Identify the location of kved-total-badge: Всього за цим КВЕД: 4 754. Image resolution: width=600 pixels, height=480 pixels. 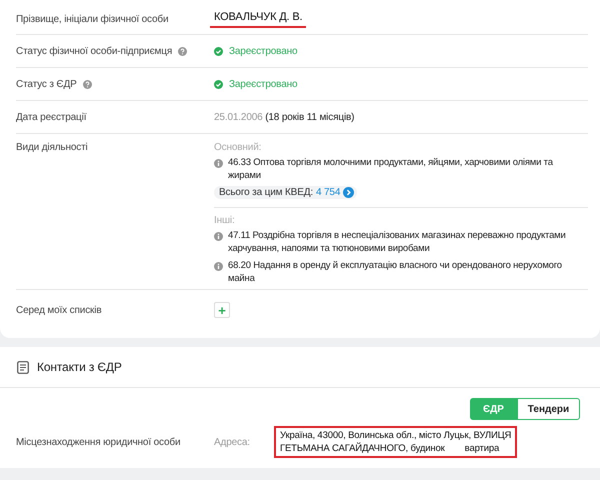
(286, 192).